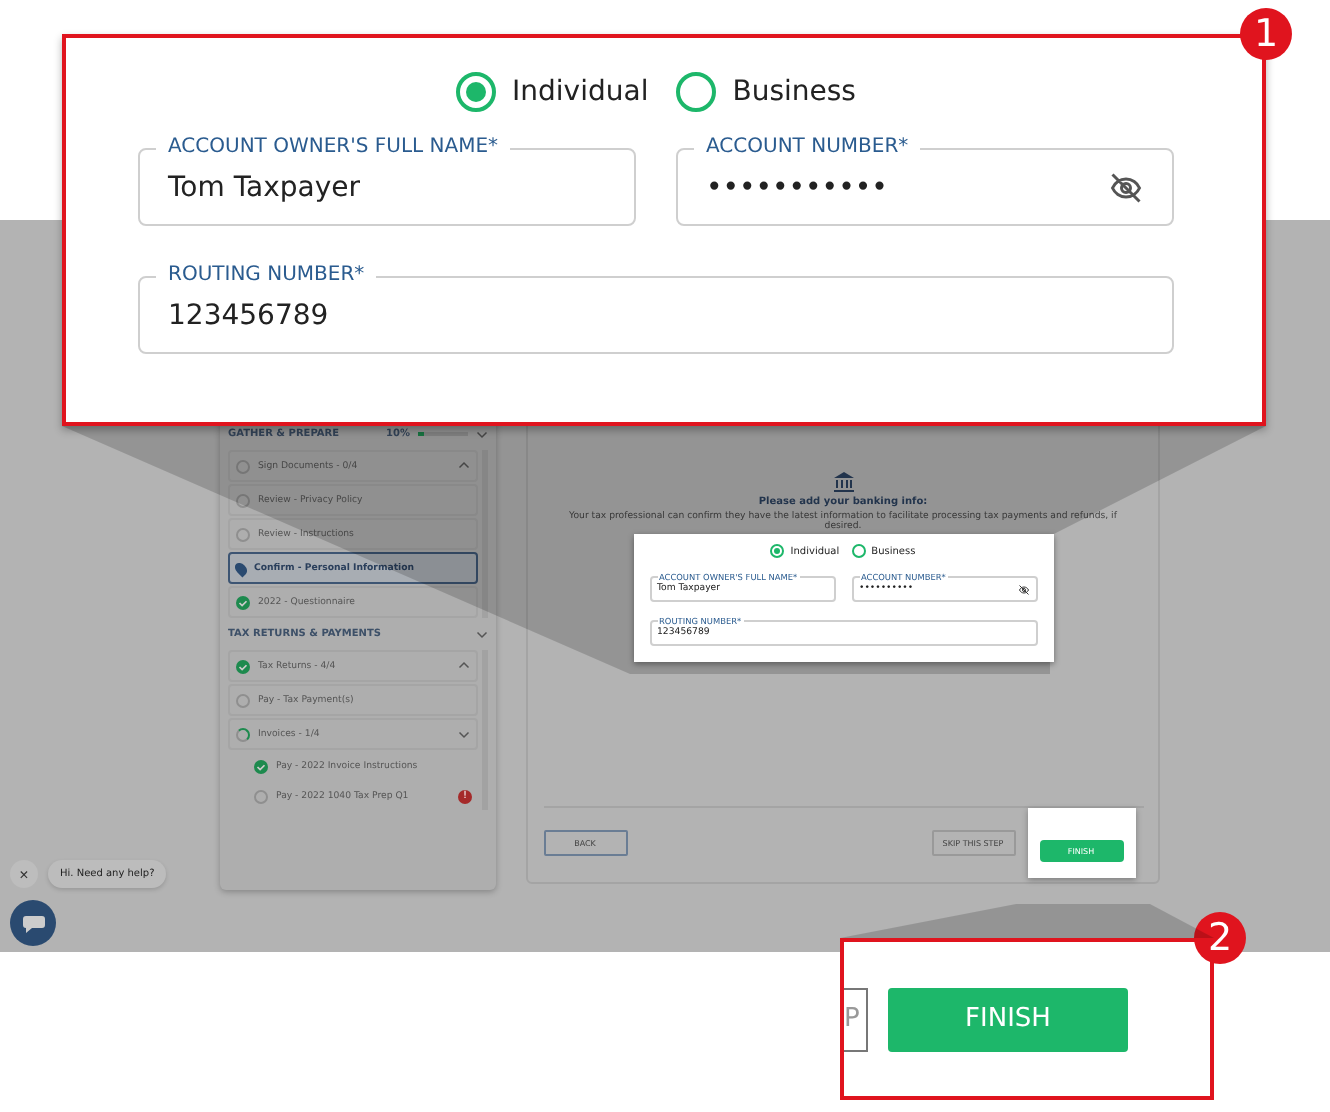 The width and height of the screenshot is (1330, 1112). I want to click on location-pin-icon, so click(241, 568).